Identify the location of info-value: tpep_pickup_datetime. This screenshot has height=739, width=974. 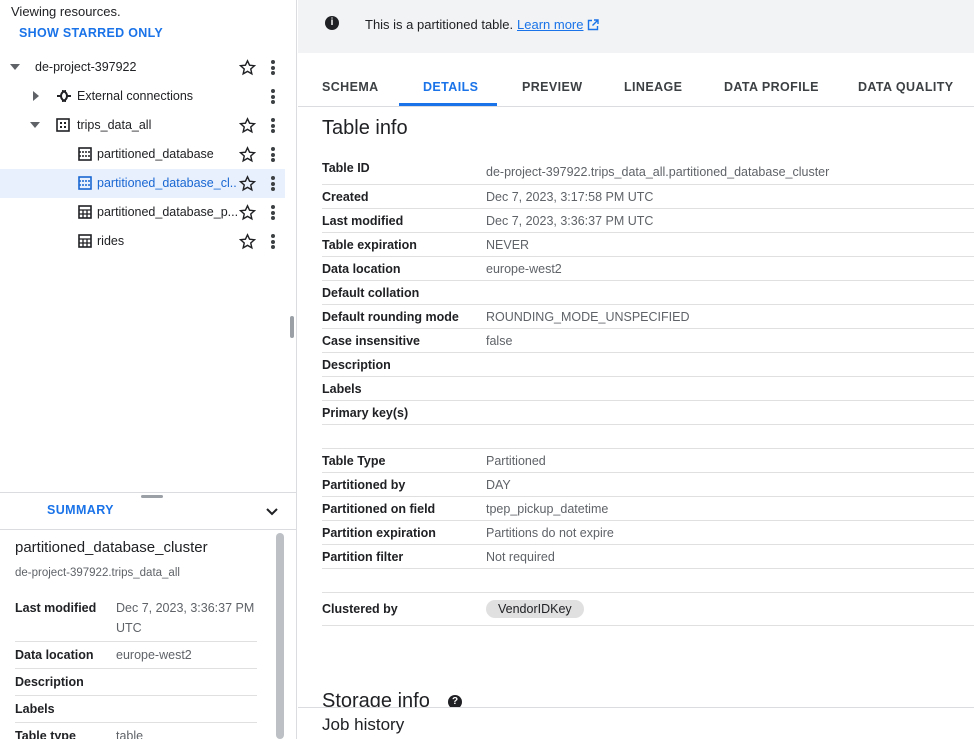
(547, 508).